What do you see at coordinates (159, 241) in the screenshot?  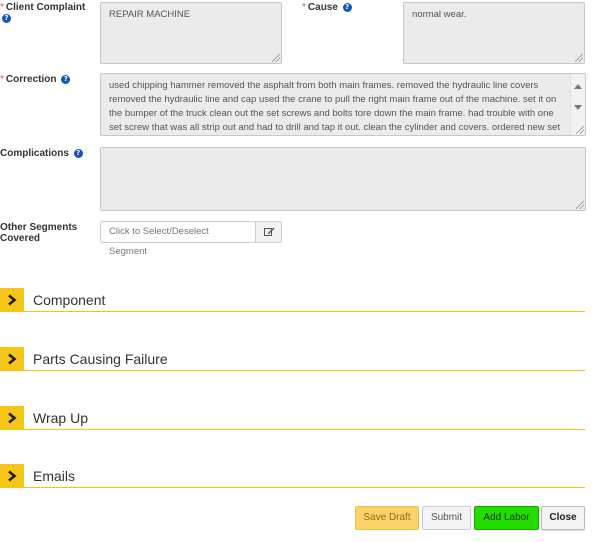 I see `segment-select-placeholder: Click to Select/Deselect Segment` at bounding box center [159, 241].